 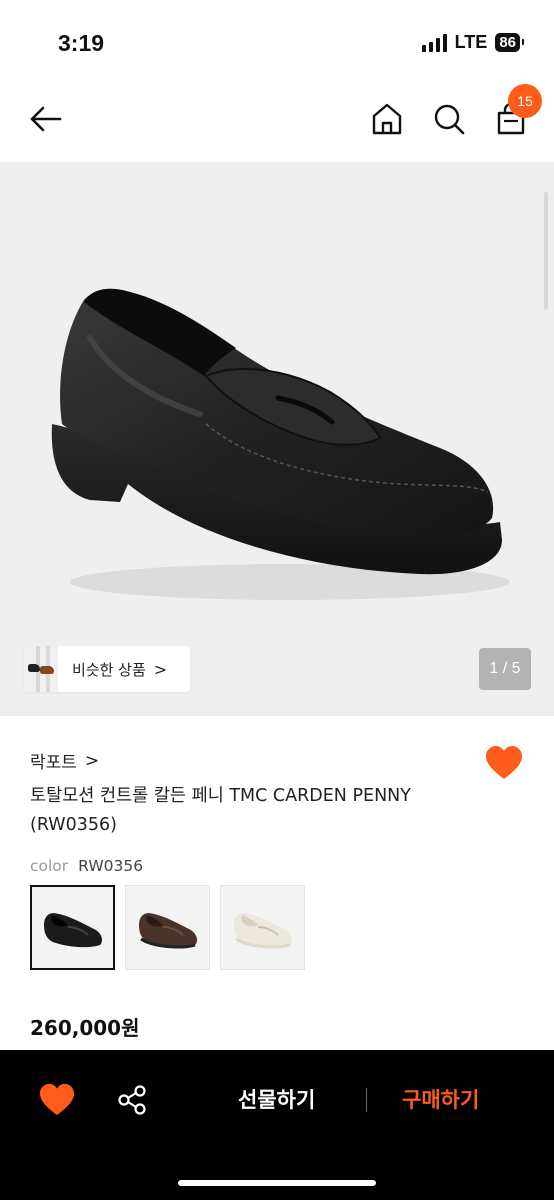 I want to click on black-loafer-thumbnail, so click(x=72, y=929).